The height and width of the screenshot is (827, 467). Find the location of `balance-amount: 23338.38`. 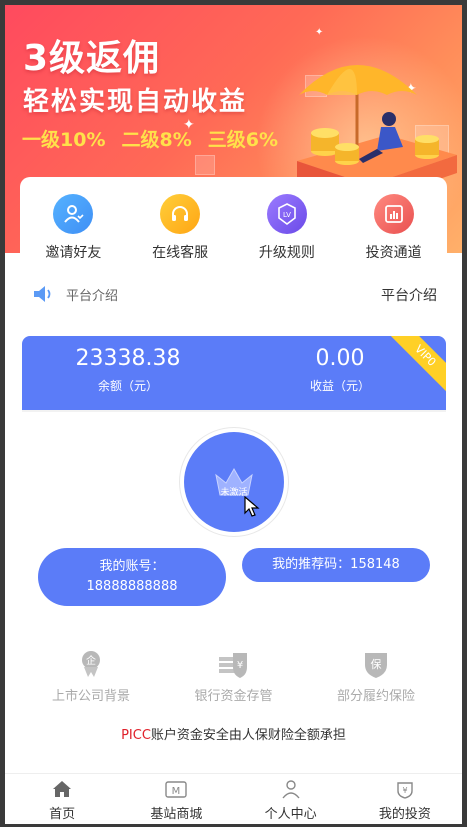

balance-amount: 23338.38 is located at coordinates (128, 358).